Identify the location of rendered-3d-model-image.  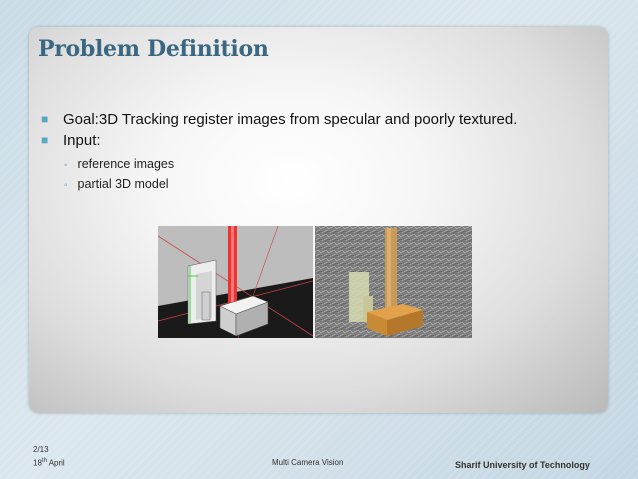
(235, 282).